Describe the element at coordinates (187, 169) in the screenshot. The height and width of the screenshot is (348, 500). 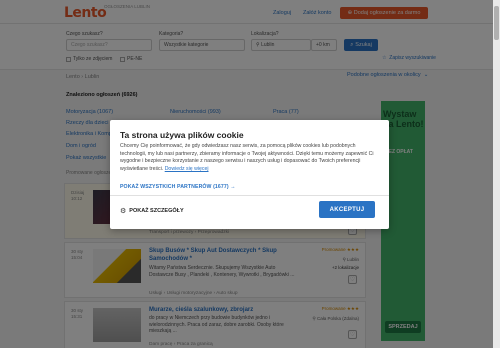
I see `learn-more-link: Dowiedz się więcej` at that location.